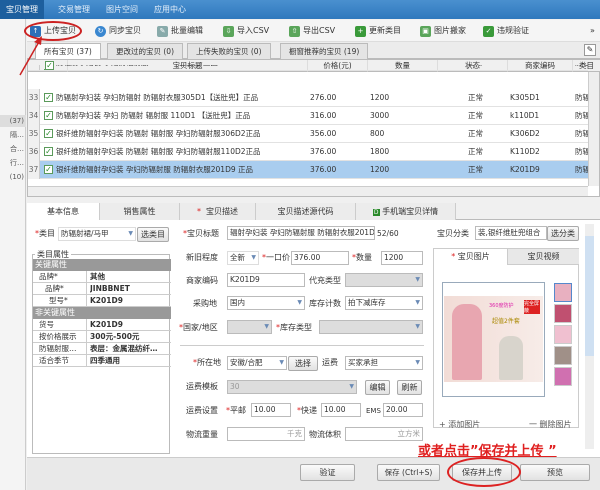  Describe the element at coordinates (592, 31) in the screenshot. I see `more-button: »` at that location.